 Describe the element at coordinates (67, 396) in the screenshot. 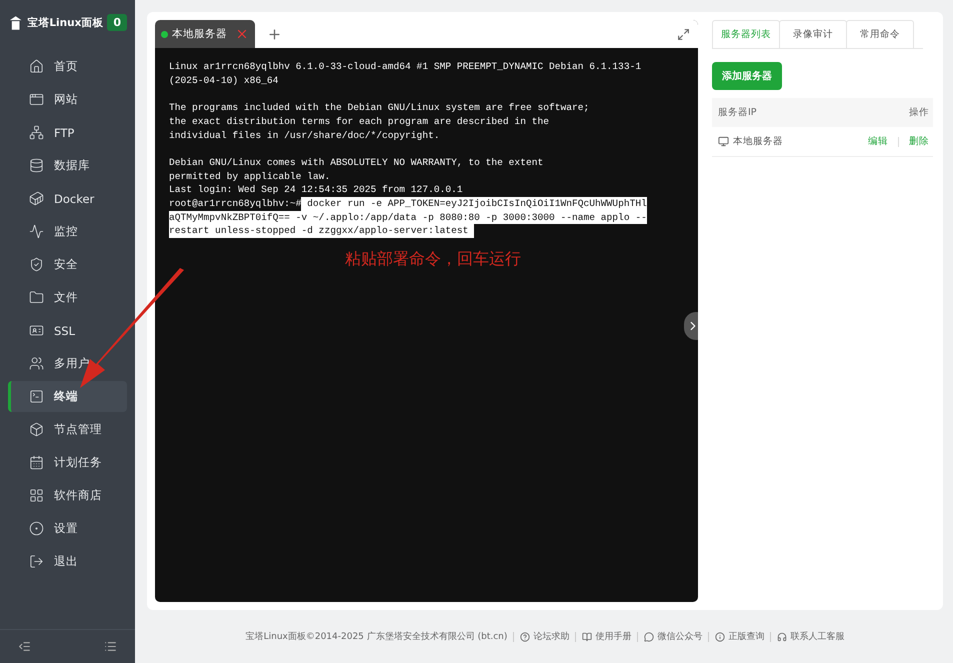

I see `sidebar-item: 终端` at that location.